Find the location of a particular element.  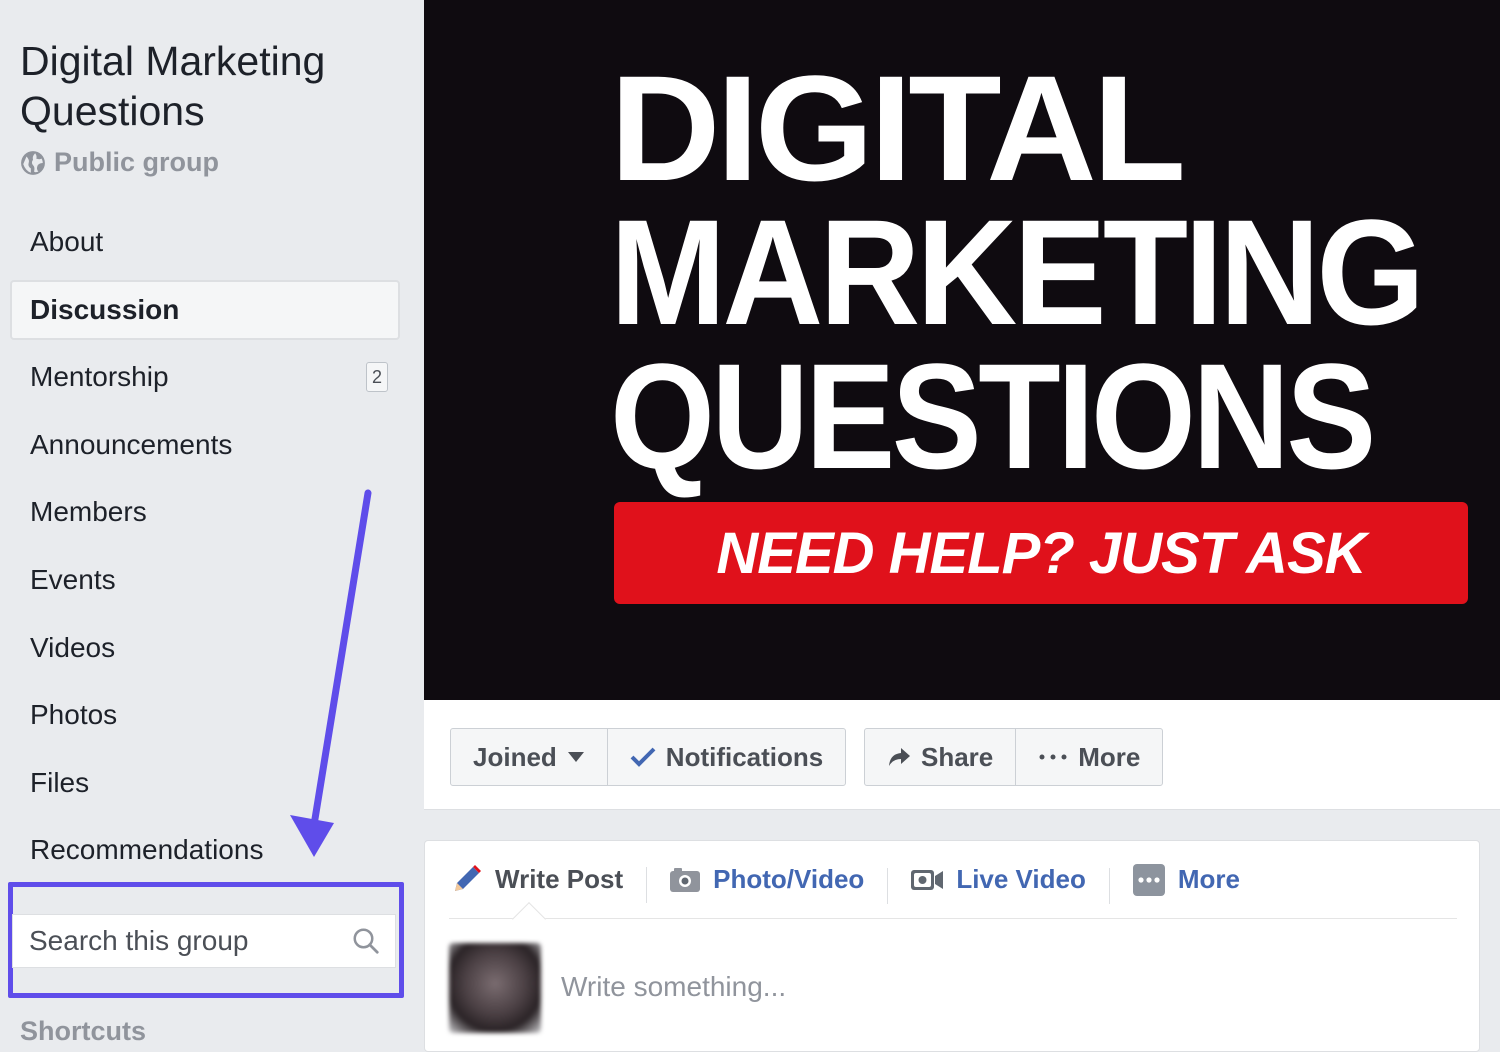

group-search-box is located at coordinates (204, 941).